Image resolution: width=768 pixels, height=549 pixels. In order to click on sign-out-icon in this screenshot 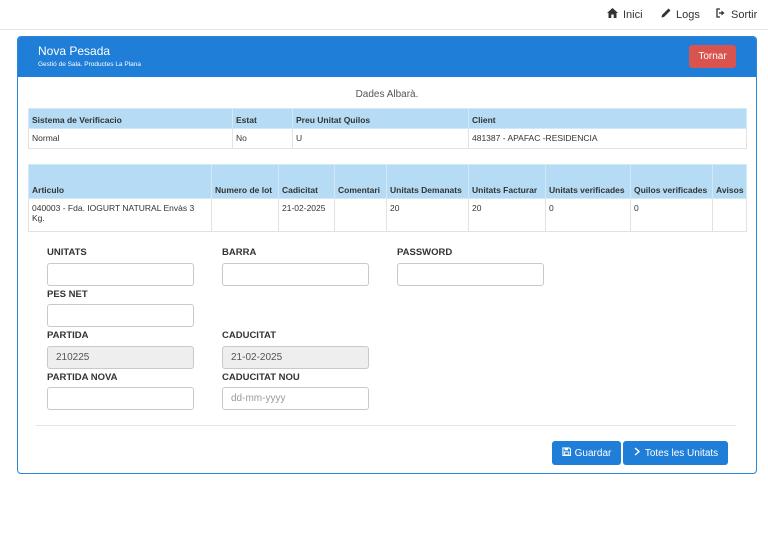, I will do `click(721, 14)`.